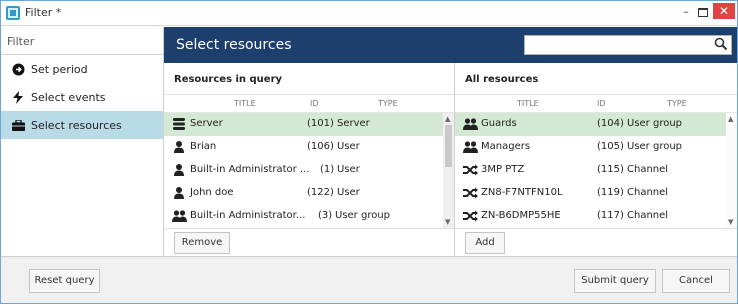 This screenshot has width=738, height=304. I want to click on panel-footer: Add, so click(596, 242).